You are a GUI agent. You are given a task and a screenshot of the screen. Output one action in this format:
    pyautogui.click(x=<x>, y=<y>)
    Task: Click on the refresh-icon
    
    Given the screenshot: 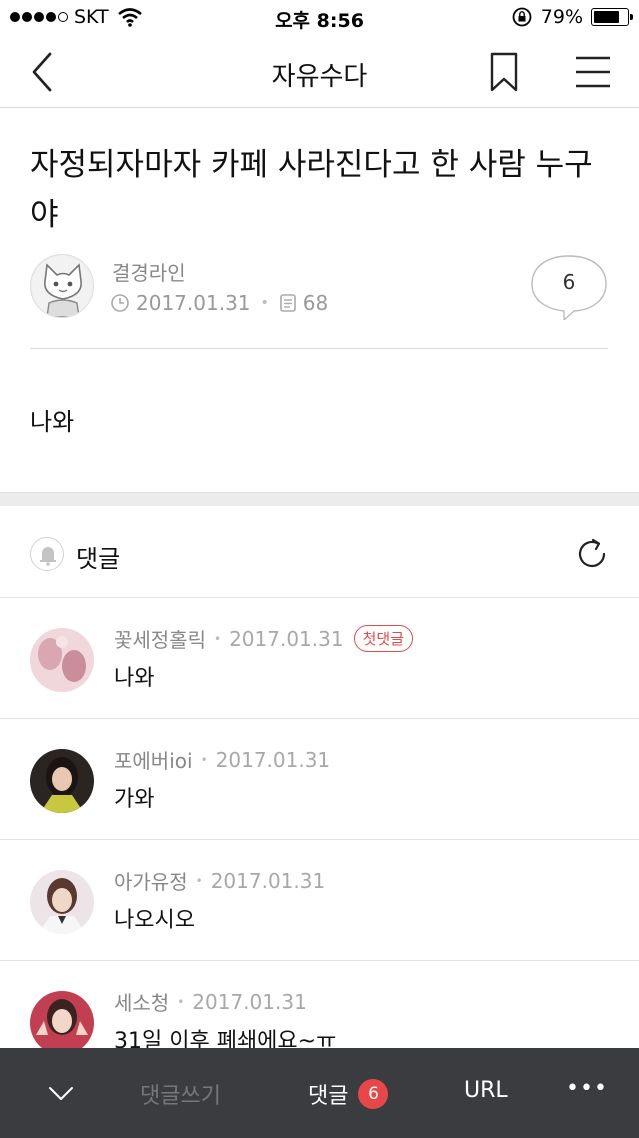 What is the action you would take?
    pyautogui.click(x=592, y=554)
    